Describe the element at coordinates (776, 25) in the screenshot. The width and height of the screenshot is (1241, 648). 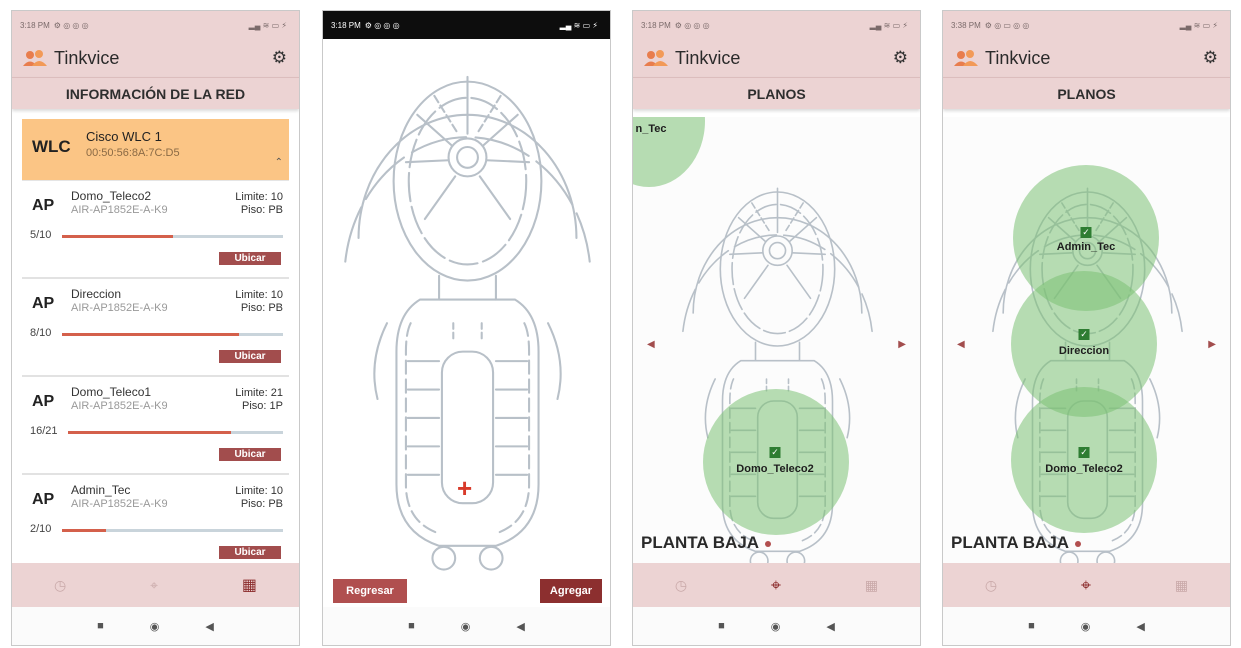
I see `status-bar: 3:18 PM ⚙ ◎ ◎ ◎ ▂▄ ≋ ▭ ⚡` at that location.